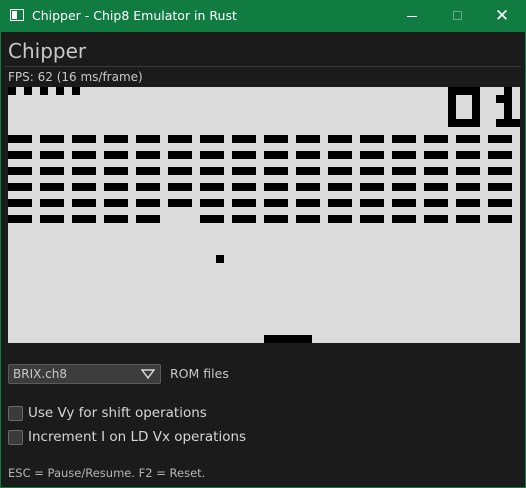 This screenshot has width=526, height=488. Describe the element at coordinates (134, 15) in the screenshot. I see `window-title: Chipper - Chip8 Emulator in Rust` at that location.